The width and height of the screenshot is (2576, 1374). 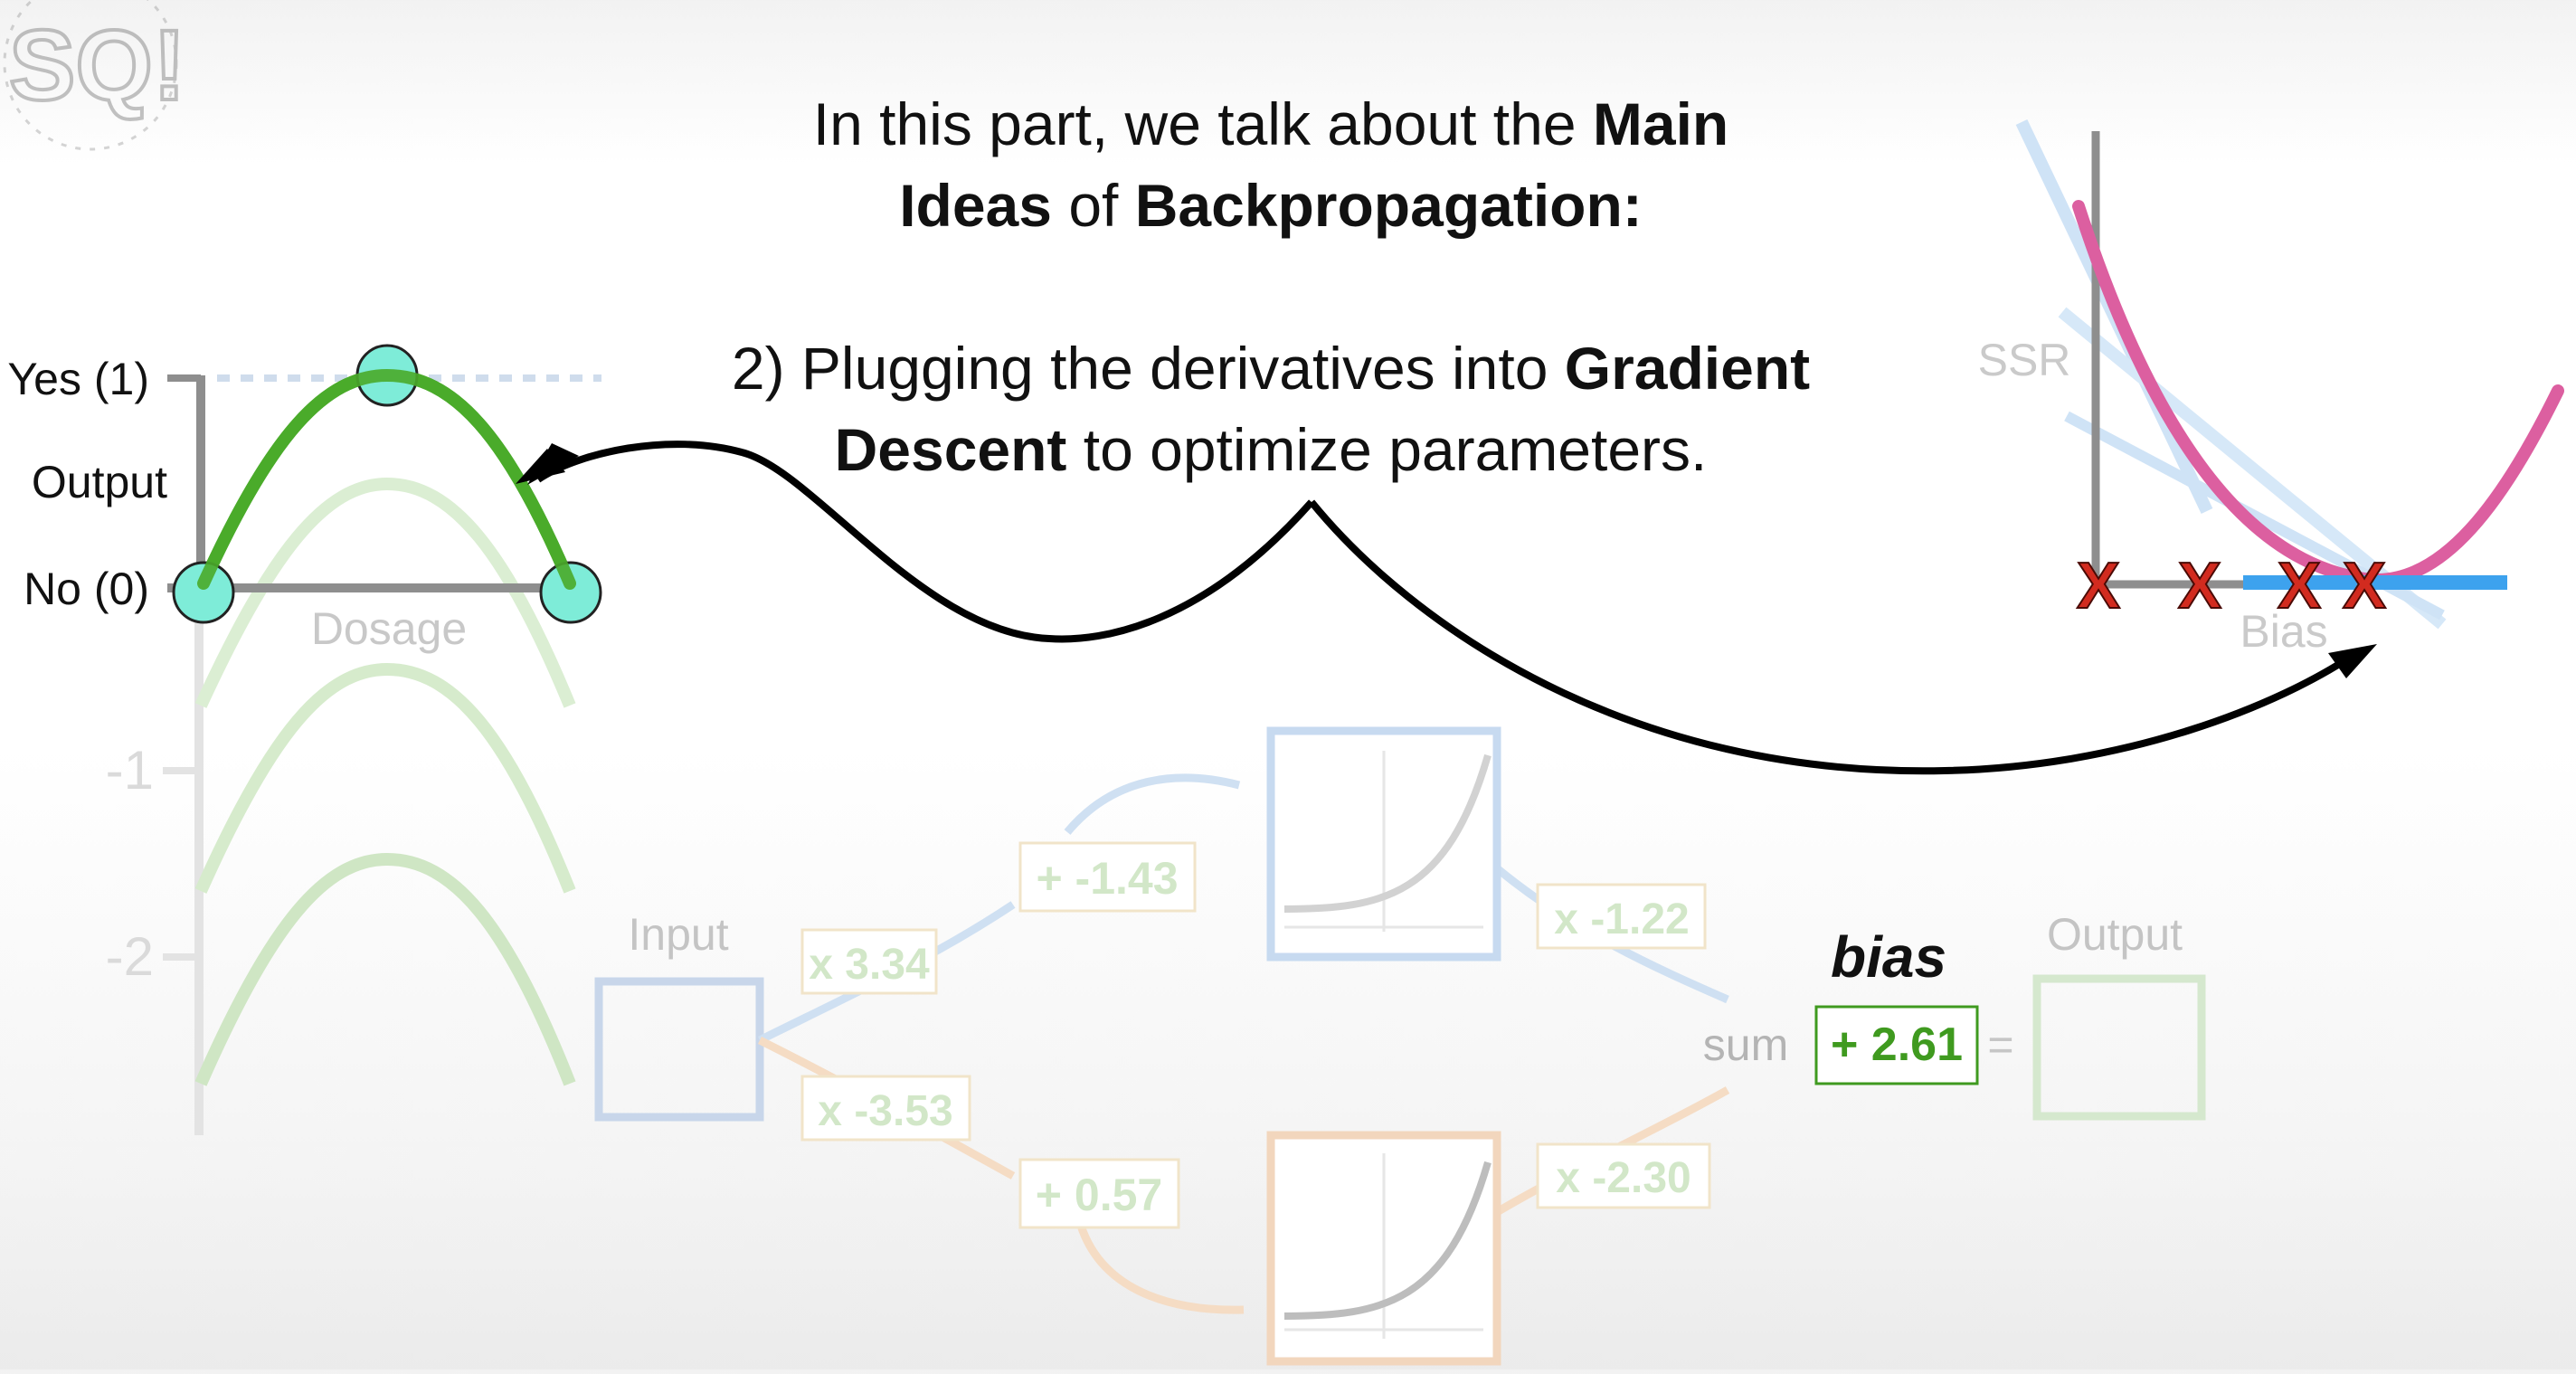 What do you see at coordinates (1745, 1044) in the screenshot?
I see `sum-label: sum` at bounding box center [1745, 1044].